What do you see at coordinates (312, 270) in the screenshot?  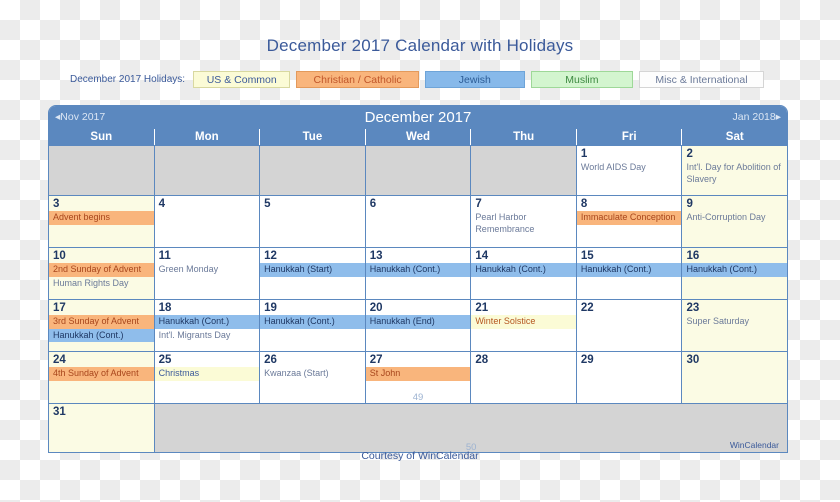 I see `day-event: Hanukkah (Start)` at bounding box center [312, 270].